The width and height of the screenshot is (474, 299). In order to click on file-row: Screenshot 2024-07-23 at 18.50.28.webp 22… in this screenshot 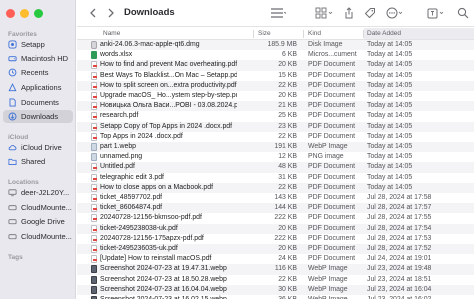, I will do `click(275, 280)`.